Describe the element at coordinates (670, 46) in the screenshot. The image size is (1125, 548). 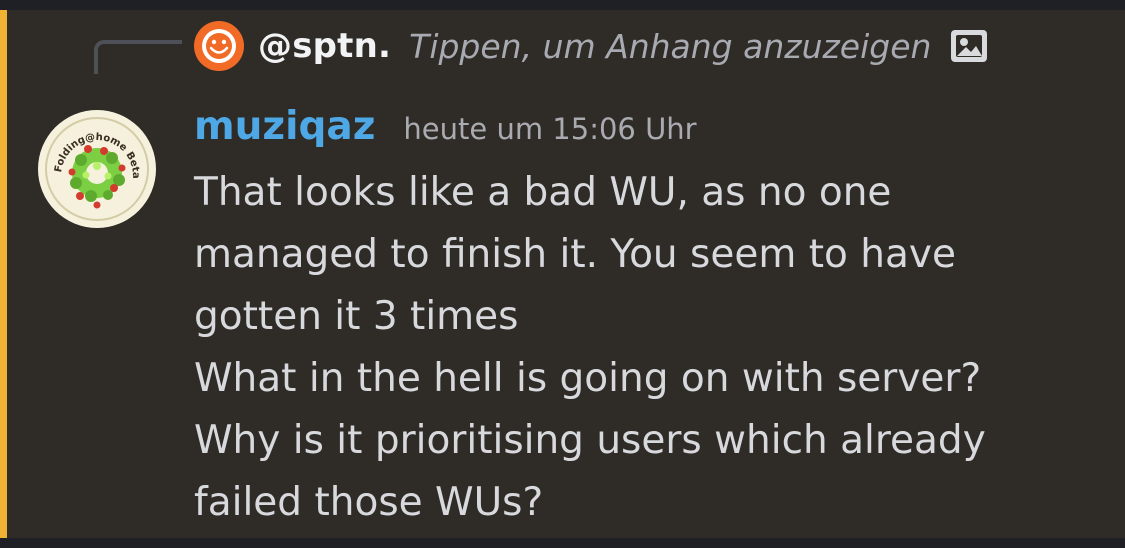
I see `reply-attachment-preview: Tippen, um Anhang anzuzeigen` at that location.